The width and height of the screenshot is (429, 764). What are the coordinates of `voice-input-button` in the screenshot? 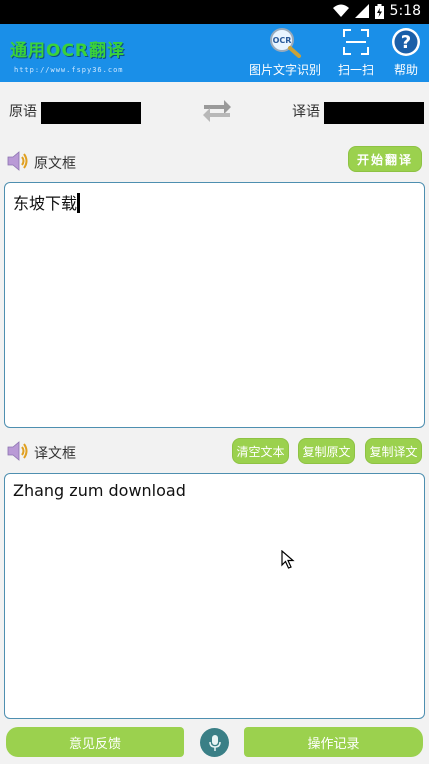 It's located at (214, 742).